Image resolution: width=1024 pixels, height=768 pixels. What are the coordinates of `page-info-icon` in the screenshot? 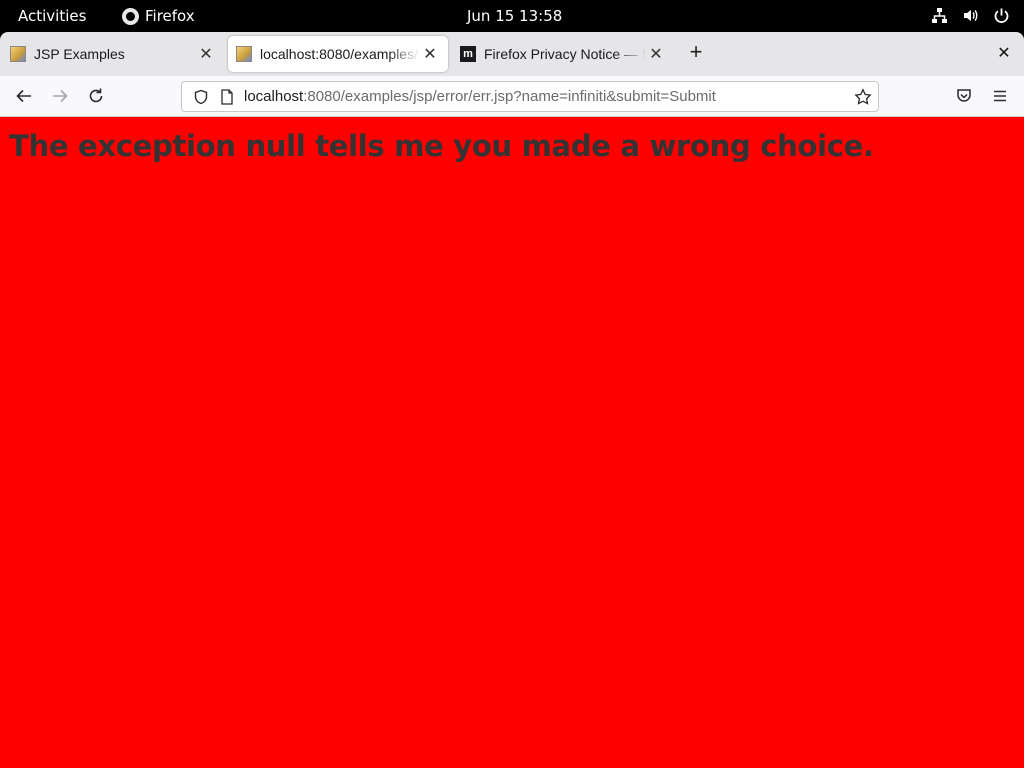 It's located at (227, 96).